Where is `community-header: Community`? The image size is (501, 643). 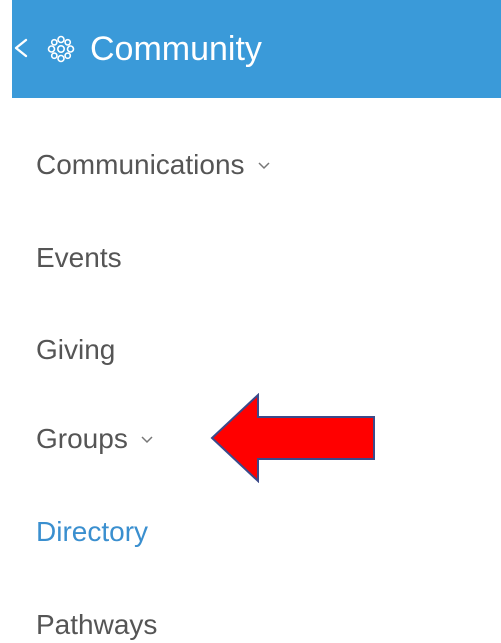 community-header: Community is located at coordinates (256, 49).